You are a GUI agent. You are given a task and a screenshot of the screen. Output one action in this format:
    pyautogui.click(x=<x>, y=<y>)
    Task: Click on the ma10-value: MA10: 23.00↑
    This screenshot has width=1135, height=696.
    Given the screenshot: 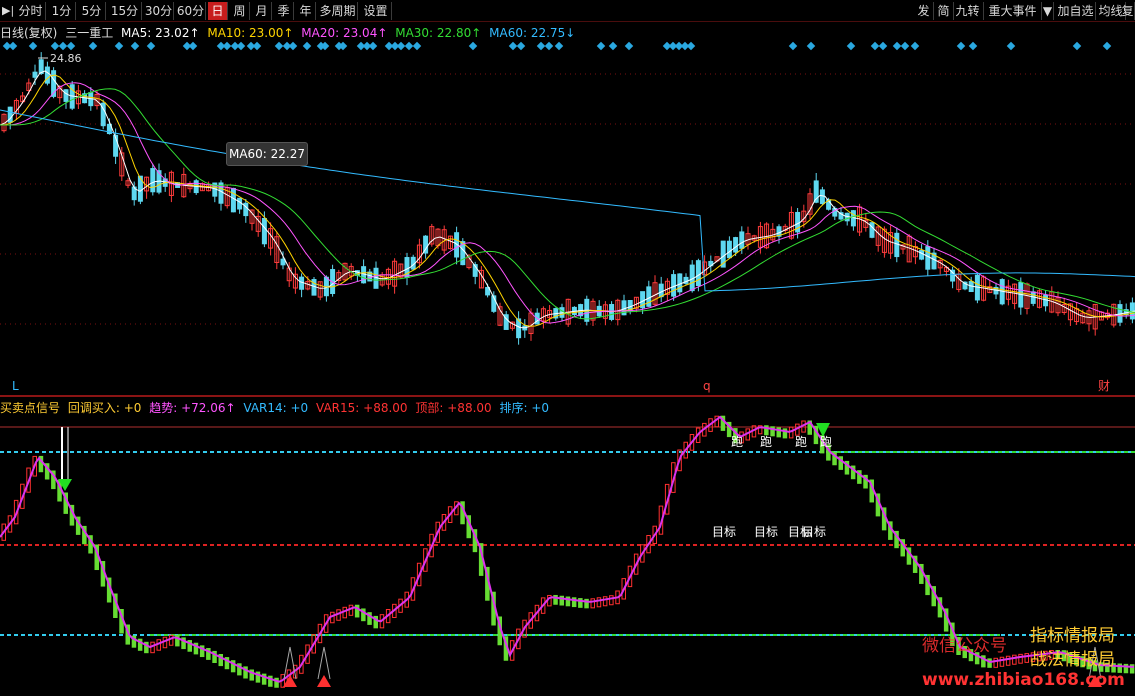 What is the action you would take?
    pyautogui.click(x=250, y=33)
    